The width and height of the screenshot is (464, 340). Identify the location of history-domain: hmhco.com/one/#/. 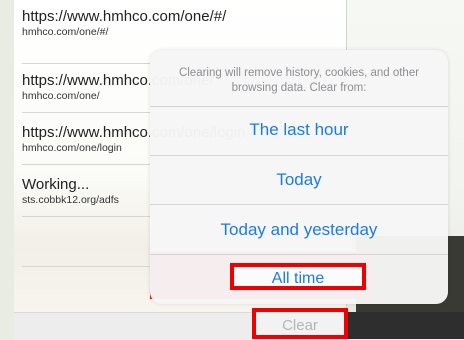
(65, 32).